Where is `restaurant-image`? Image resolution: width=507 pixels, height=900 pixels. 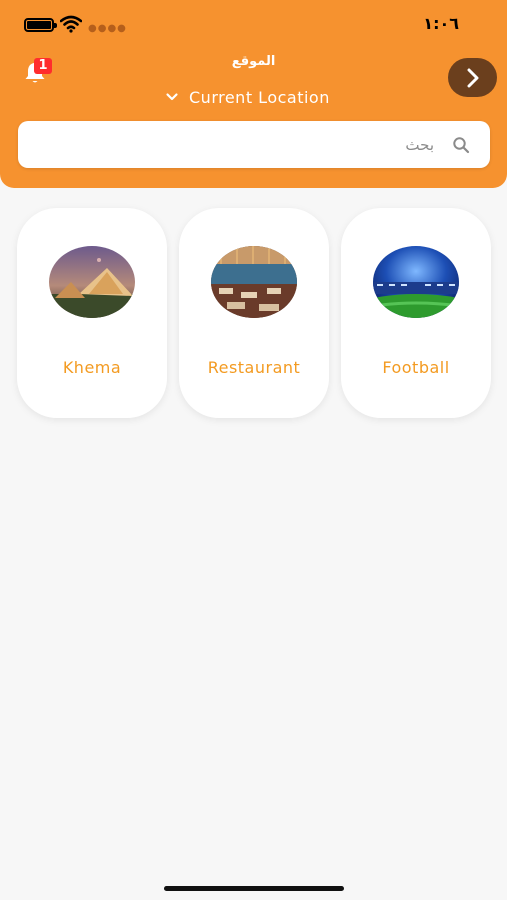
restaurant-image is located at coordinates (254, 282).